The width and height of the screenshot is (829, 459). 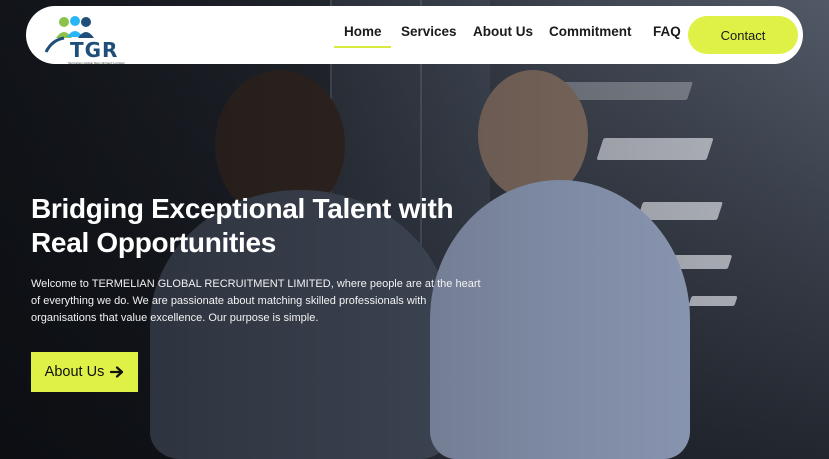 I want to click on about-us-button: About Us, so click(x=84, y=372).